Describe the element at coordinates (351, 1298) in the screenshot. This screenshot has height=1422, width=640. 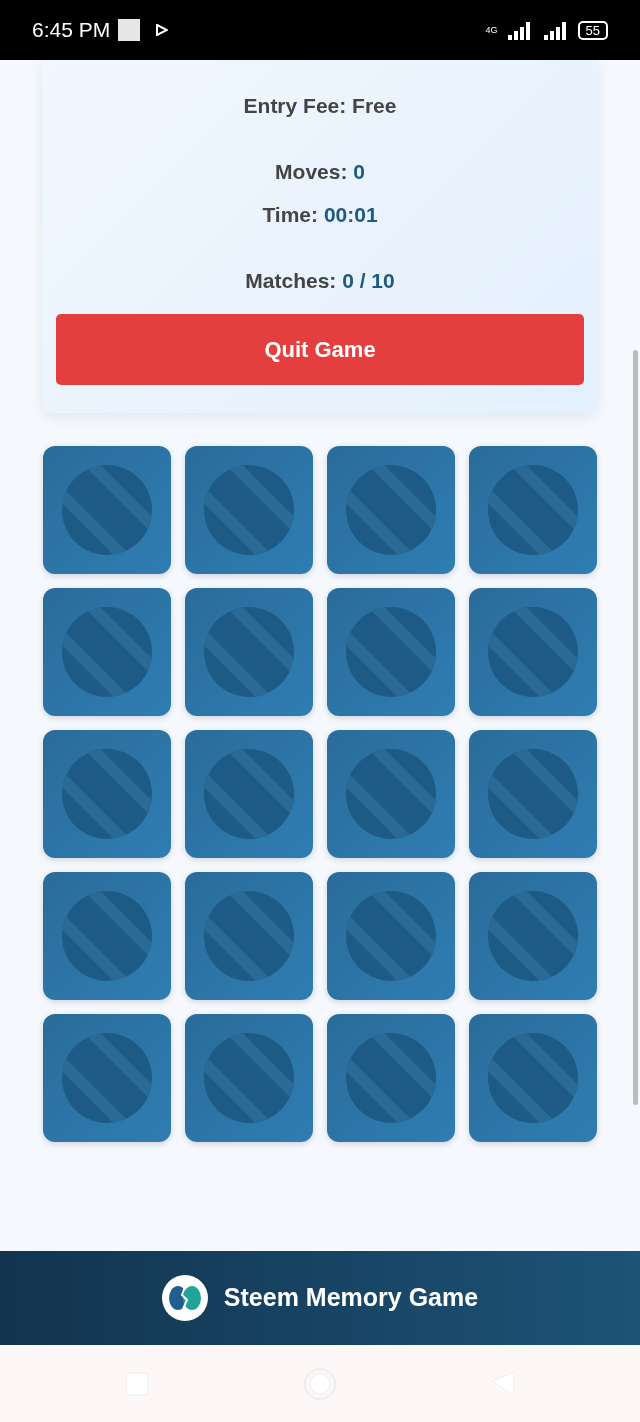
I see `app-title: Steem Memory Game` at that location.